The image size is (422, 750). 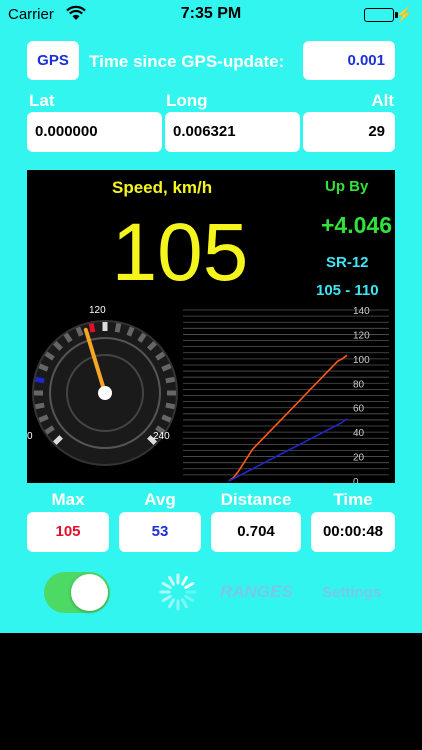 I want to click on speedometer-gauge: 120 0 240, so click(x=102, y=385).